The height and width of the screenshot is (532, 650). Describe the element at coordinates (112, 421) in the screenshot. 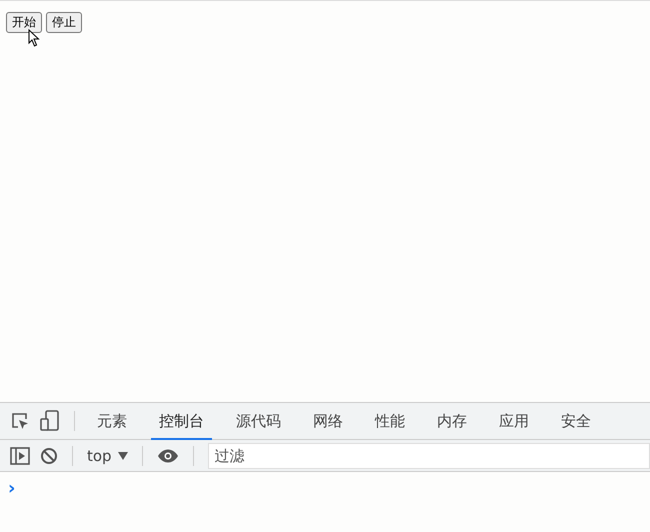

I see `devtools-tab: 元素` at that location.